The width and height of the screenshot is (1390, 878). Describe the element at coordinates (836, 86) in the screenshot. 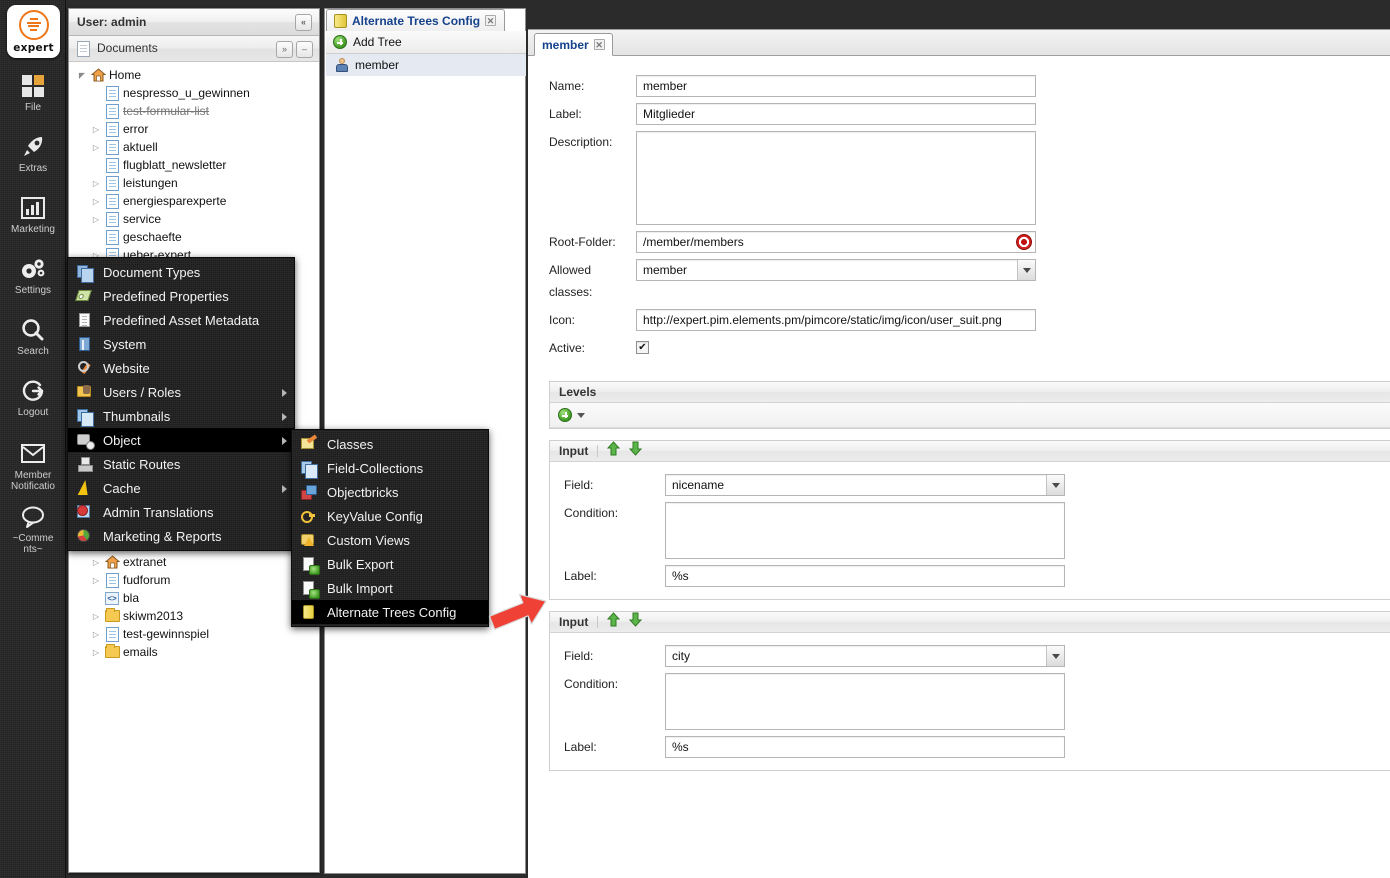

I see `name-input` at that location.